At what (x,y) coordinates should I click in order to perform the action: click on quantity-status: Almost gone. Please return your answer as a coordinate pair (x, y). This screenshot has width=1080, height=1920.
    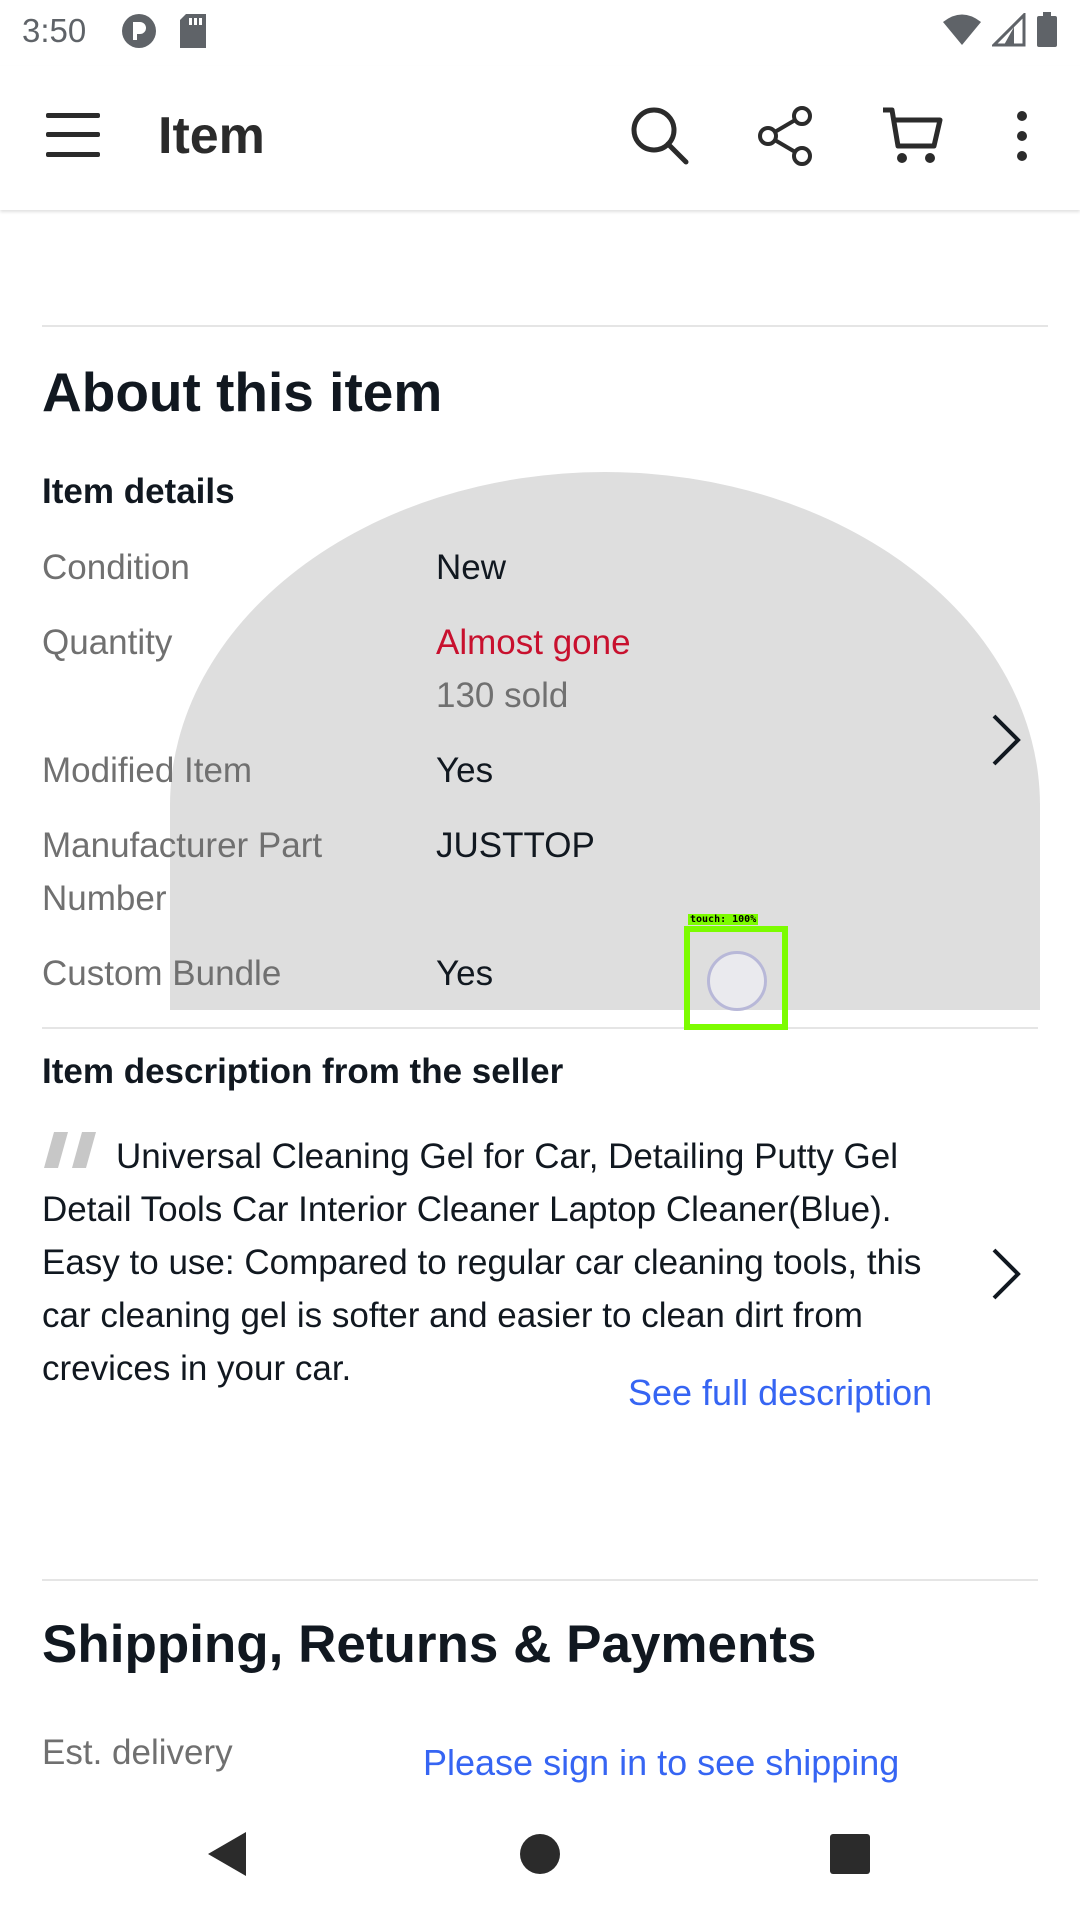
    Looking at the image, I should click on (533, 642).